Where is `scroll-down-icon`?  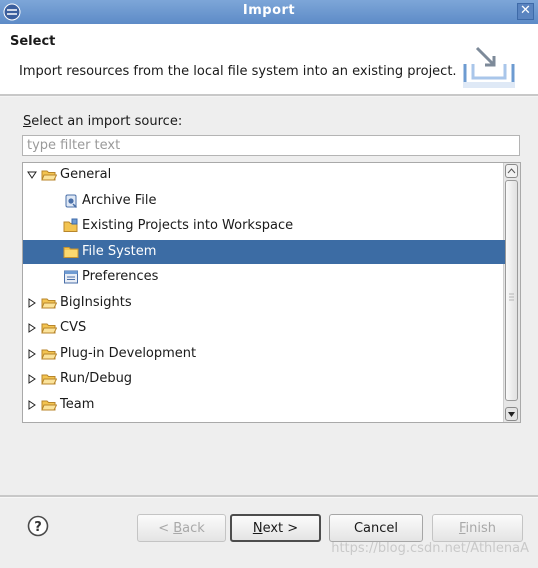 scroll-down-icon is located at coordinates (511, 414).